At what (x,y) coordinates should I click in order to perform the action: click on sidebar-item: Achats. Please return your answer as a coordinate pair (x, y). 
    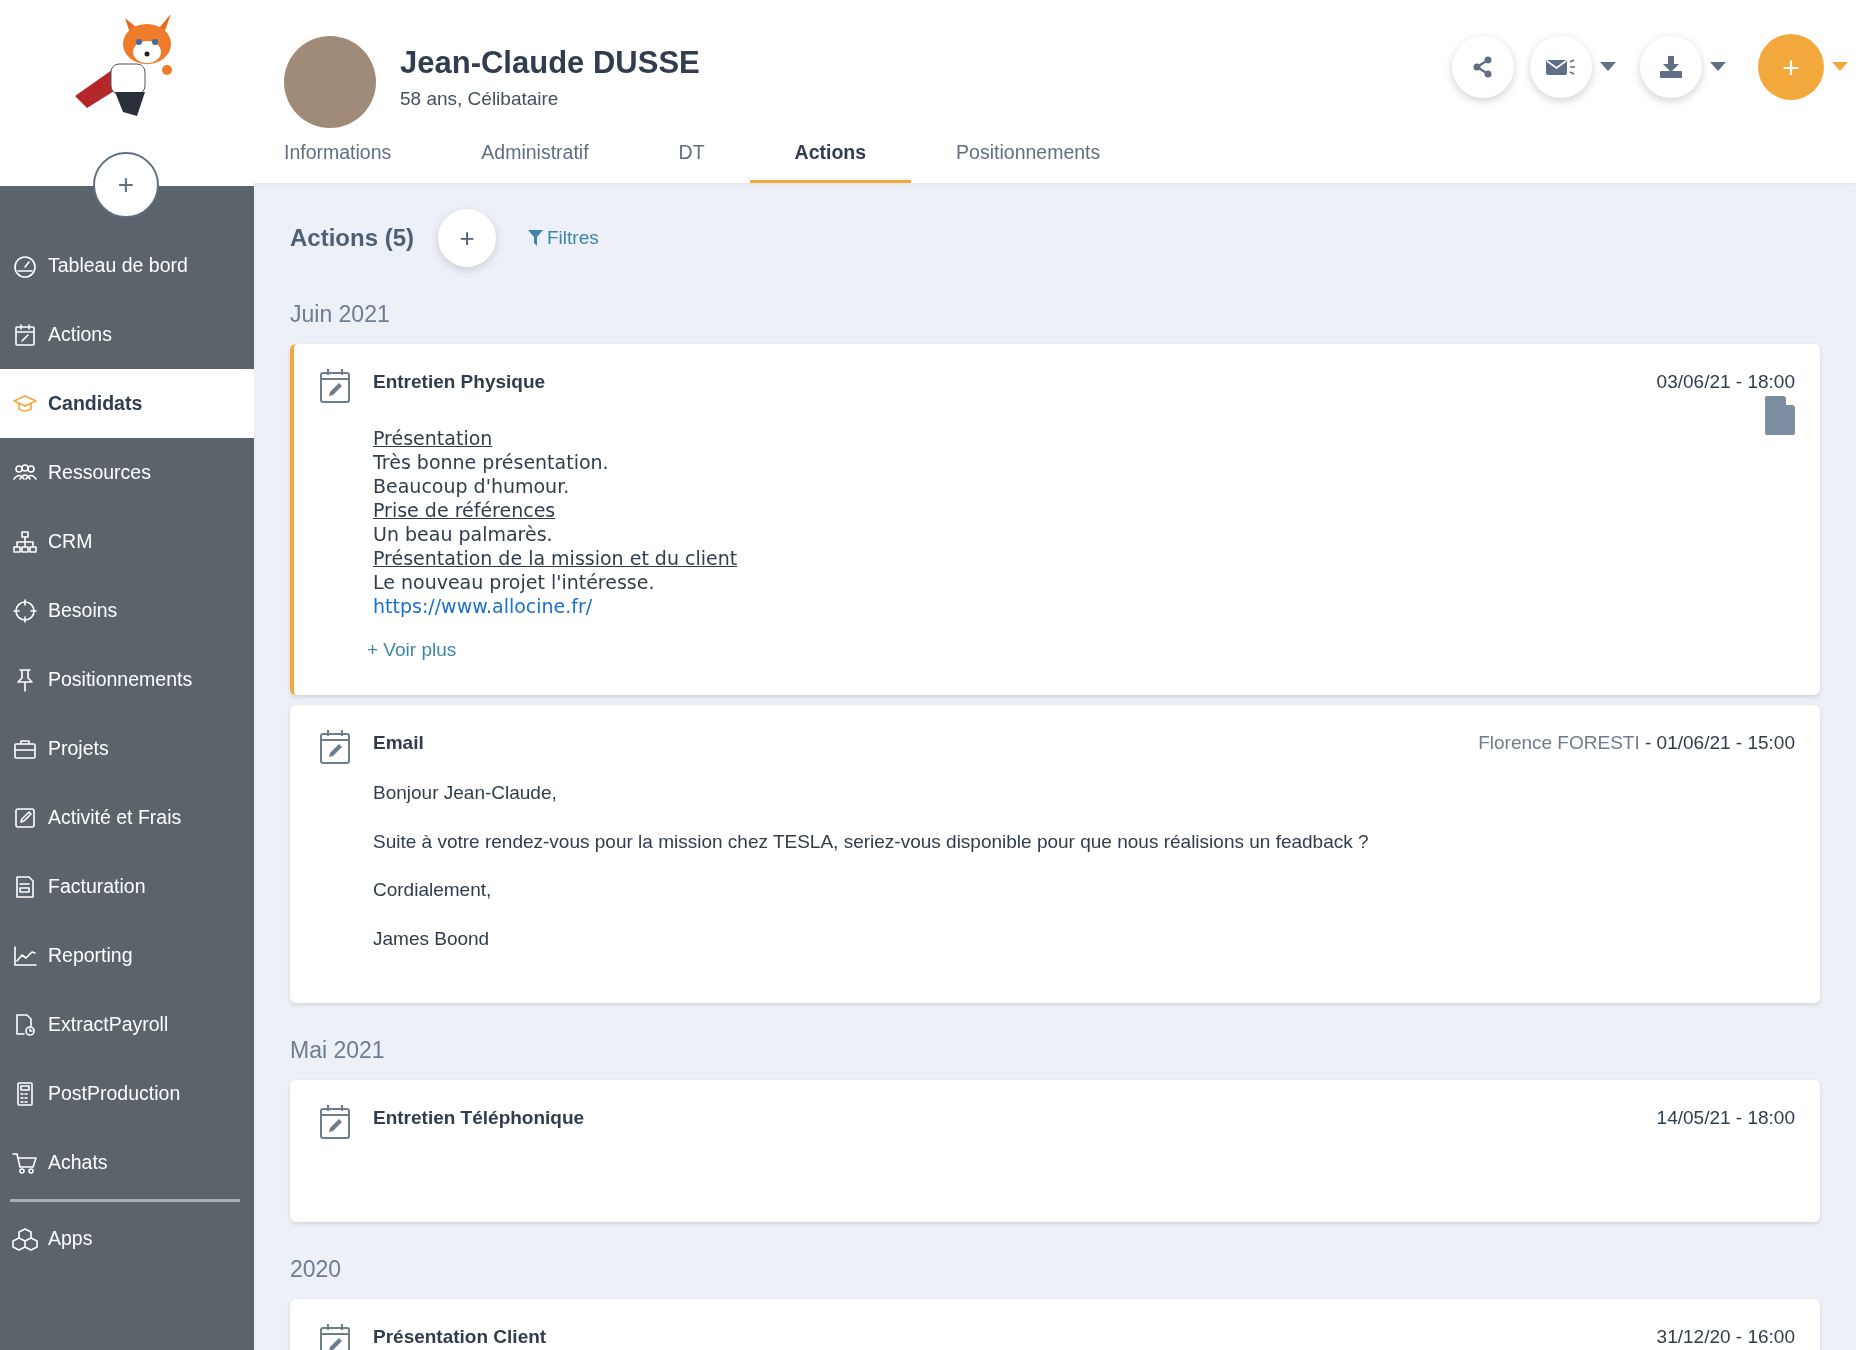
    Looking at the image, I should click on (127, 1162).